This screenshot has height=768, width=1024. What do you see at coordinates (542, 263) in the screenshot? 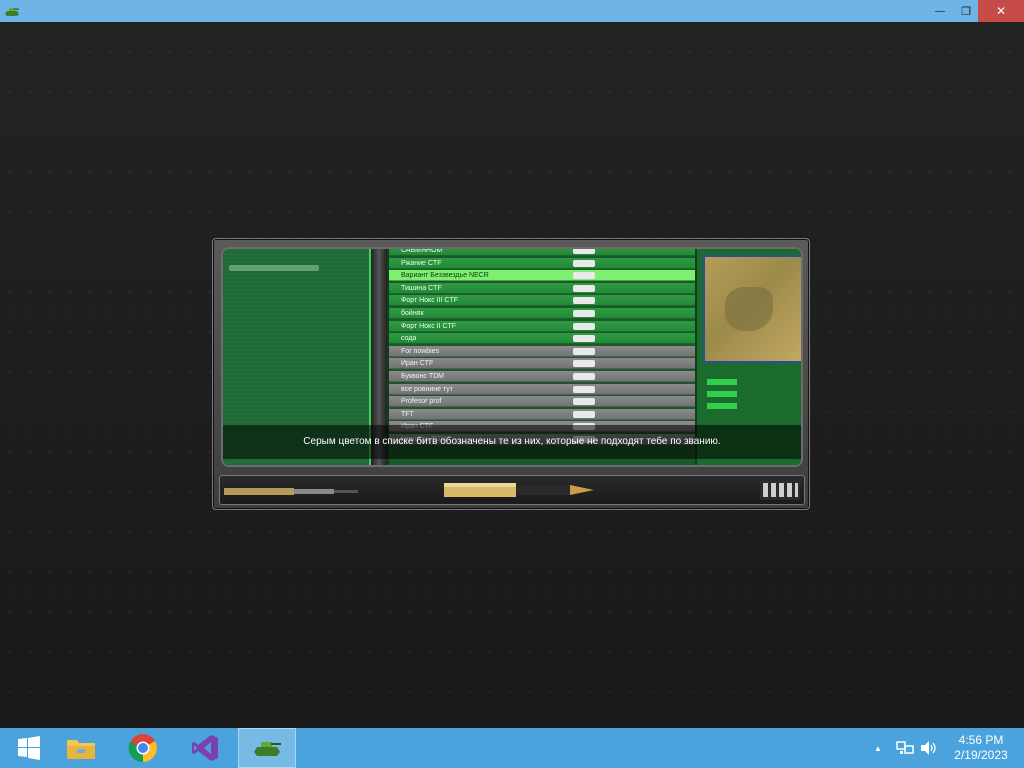
I see `battle-row: Ржание CTF` at bounding box center [542, 263].